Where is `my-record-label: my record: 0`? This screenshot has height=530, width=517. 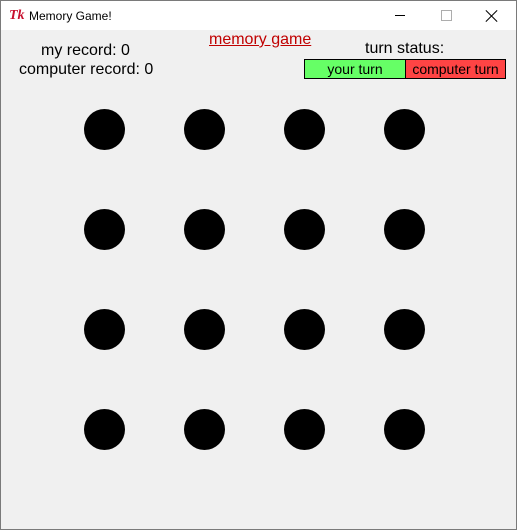
my-record-label: my record: 0 is located at coordinates (85, 50).